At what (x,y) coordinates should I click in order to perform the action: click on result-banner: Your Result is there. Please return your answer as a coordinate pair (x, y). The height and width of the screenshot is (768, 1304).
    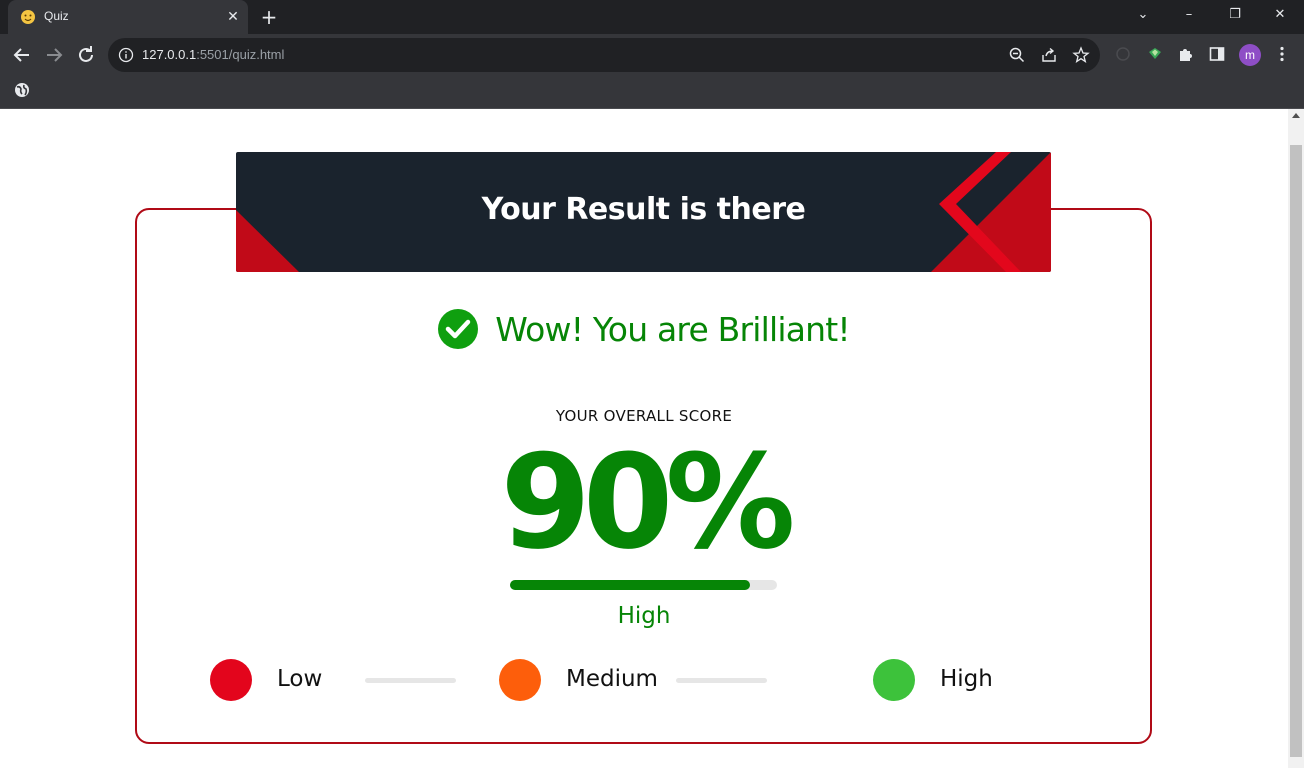
    Looking at the image, I should click on (643, 212).